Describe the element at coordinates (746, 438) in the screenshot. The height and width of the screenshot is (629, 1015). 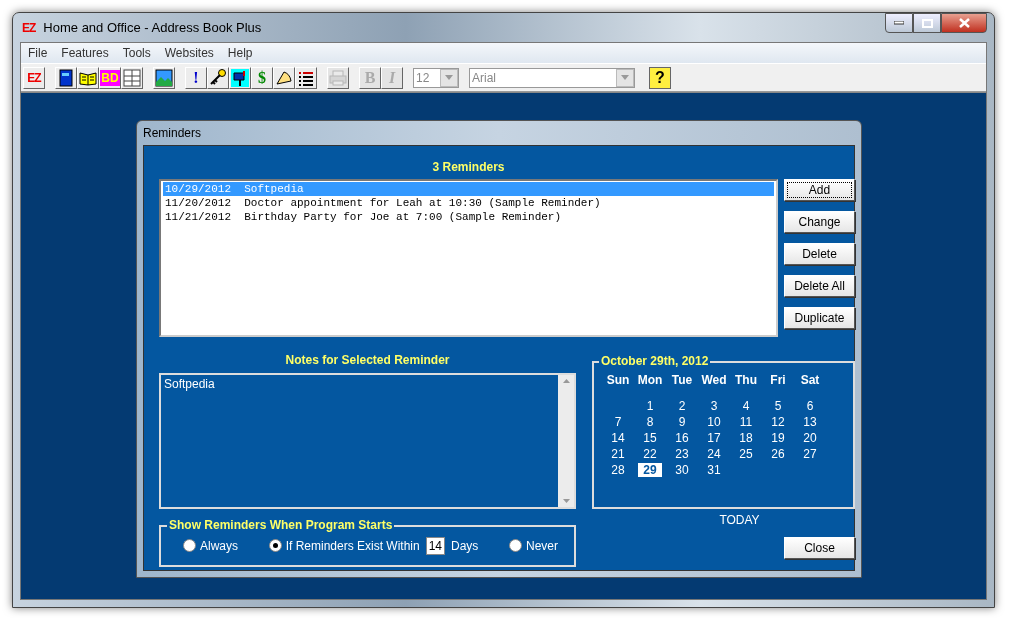
I see `calendar-day: 18` at that location.